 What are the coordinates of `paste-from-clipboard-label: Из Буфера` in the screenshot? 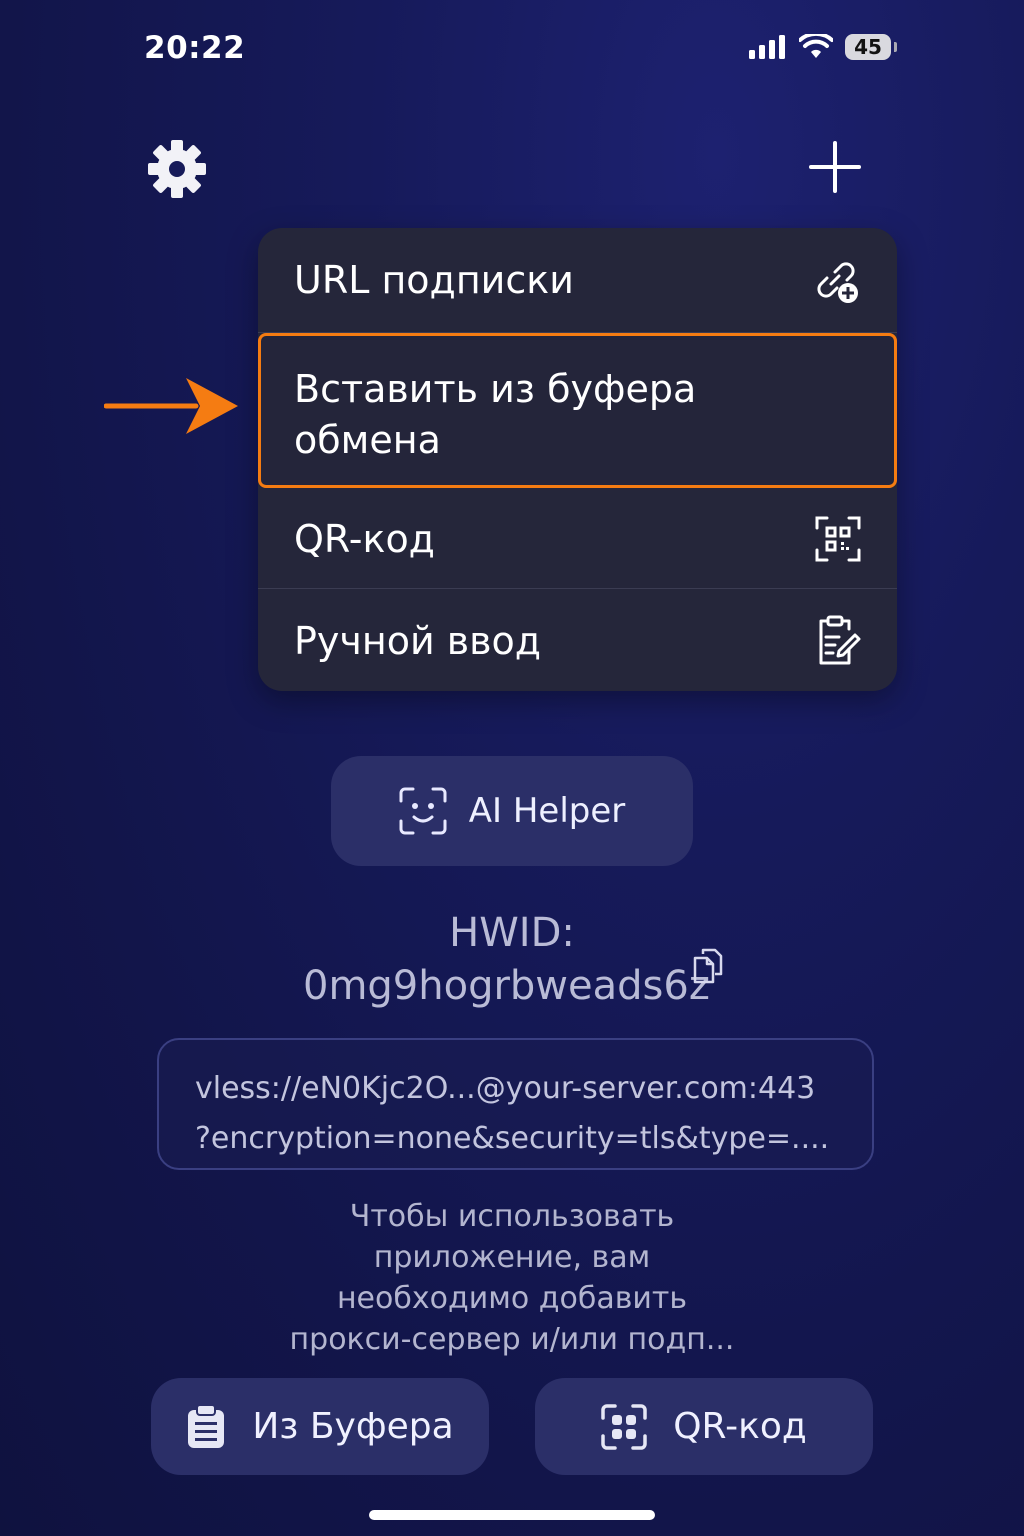 It's located at (353, 1426).